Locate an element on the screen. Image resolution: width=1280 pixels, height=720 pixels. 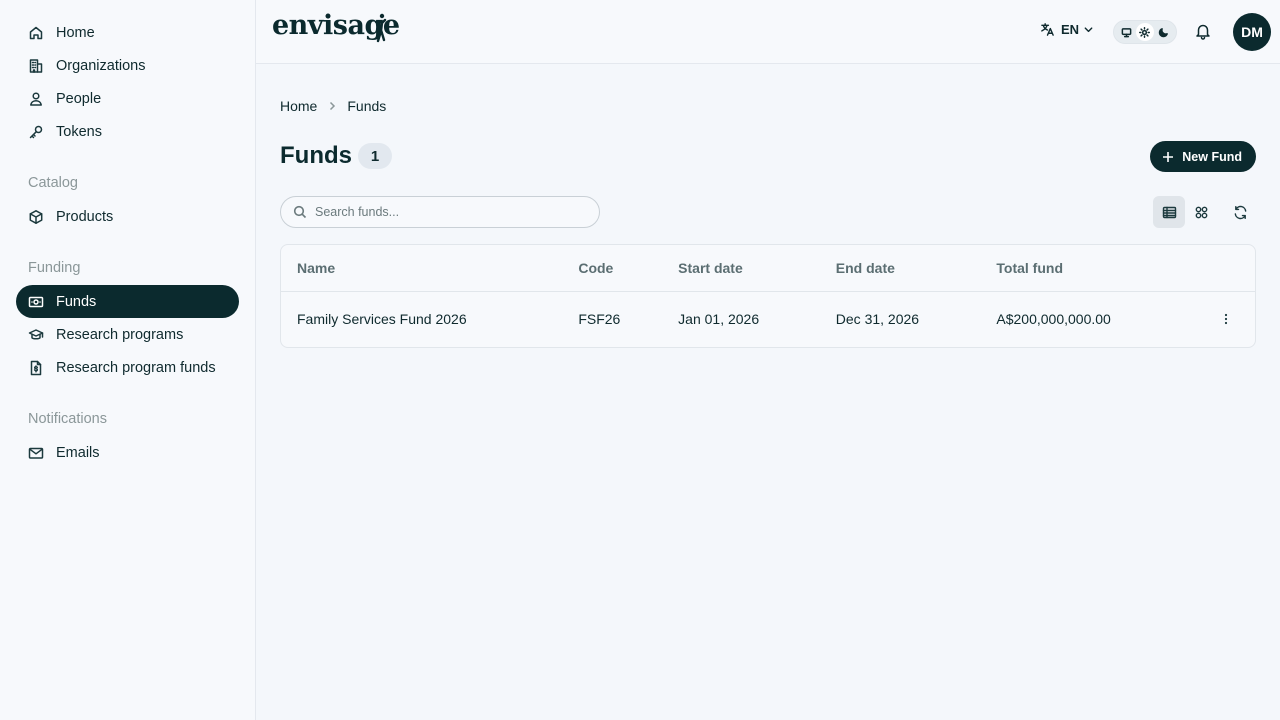
theme-system-button is located at coordinates (1126, 32).